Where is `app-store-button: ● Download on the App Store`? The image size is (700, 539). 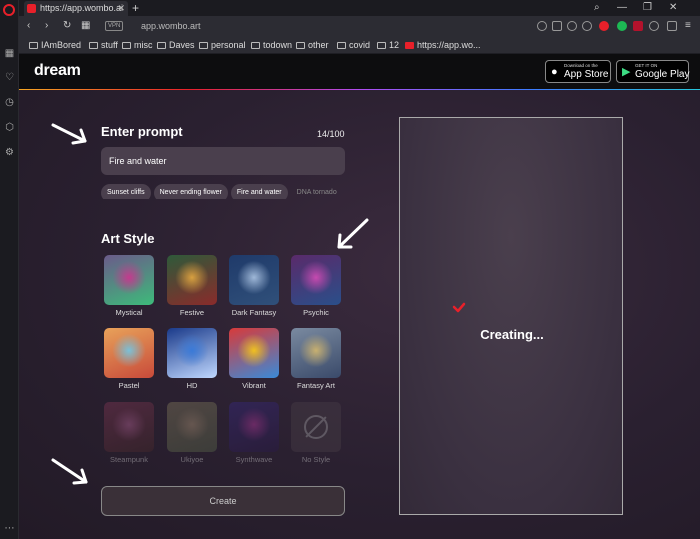
app-store-button: ● Download on the App Store is located at coordinates (578, 71).